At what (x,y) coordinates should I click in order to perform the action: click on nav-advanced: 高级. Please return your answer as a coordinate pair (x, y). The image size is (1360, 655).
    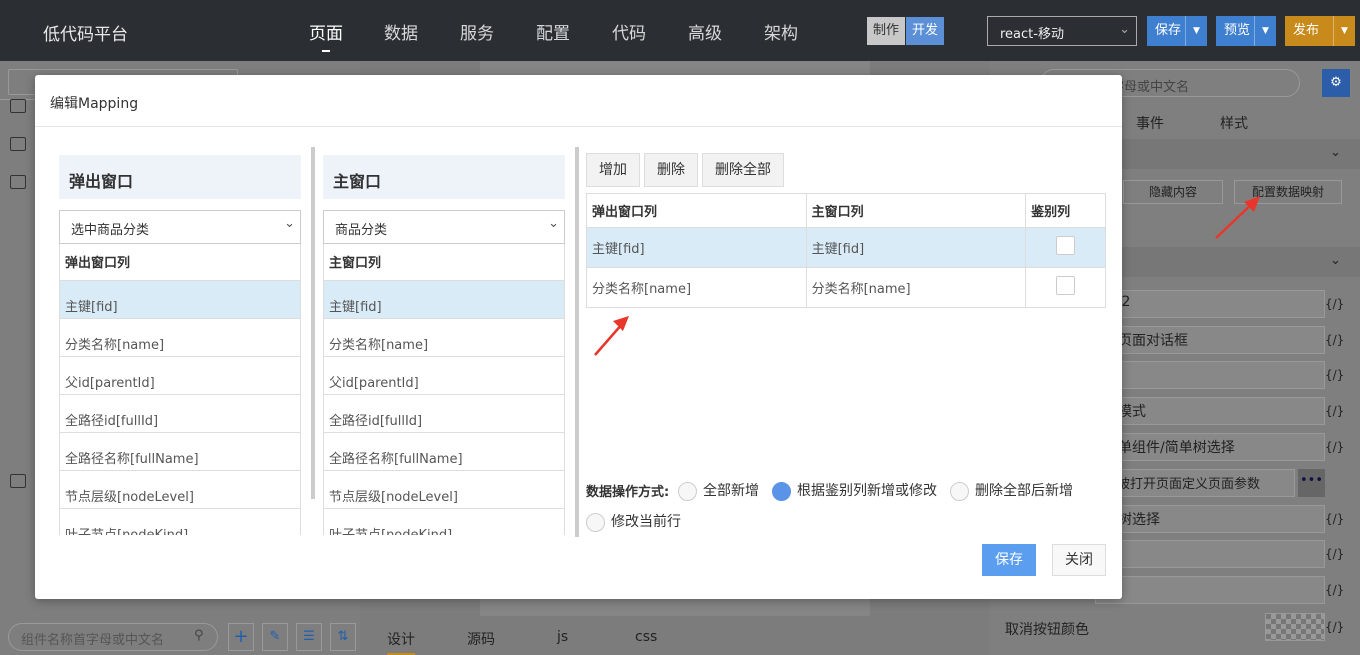
    Looking at the image, I should click on (705, 31).